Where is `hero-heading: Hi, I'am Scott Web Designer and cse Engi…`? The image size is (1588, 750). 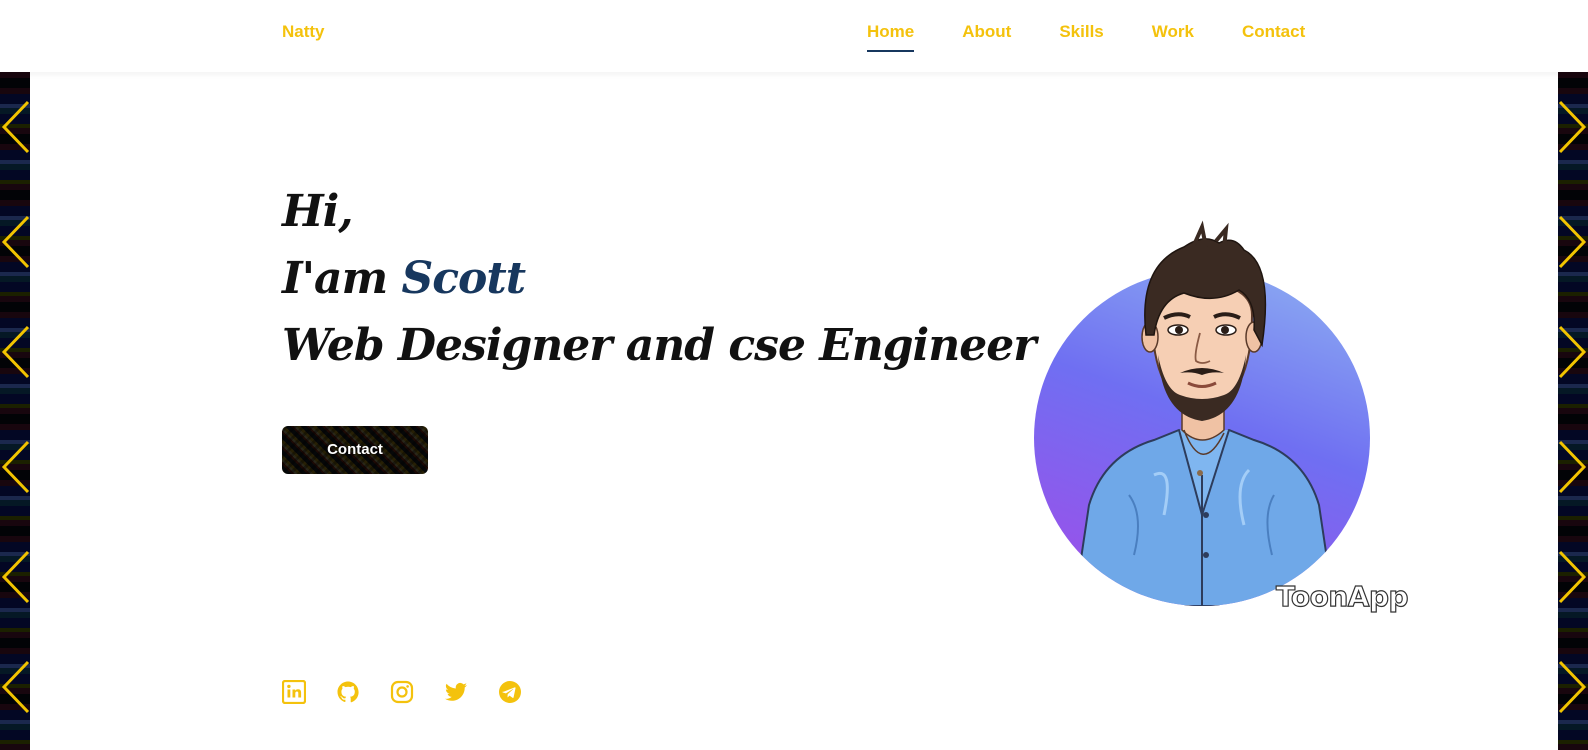 hero-heading: Hi, I'am Scott Web Designer and cse Engi… is located at coordinates (659, 278).